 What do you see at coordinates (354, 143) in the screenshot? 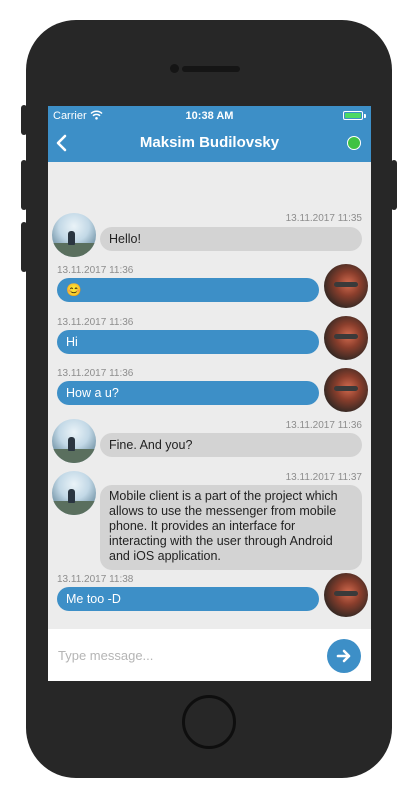
I see `online-status-indicator` at bounding box center [354, 143].